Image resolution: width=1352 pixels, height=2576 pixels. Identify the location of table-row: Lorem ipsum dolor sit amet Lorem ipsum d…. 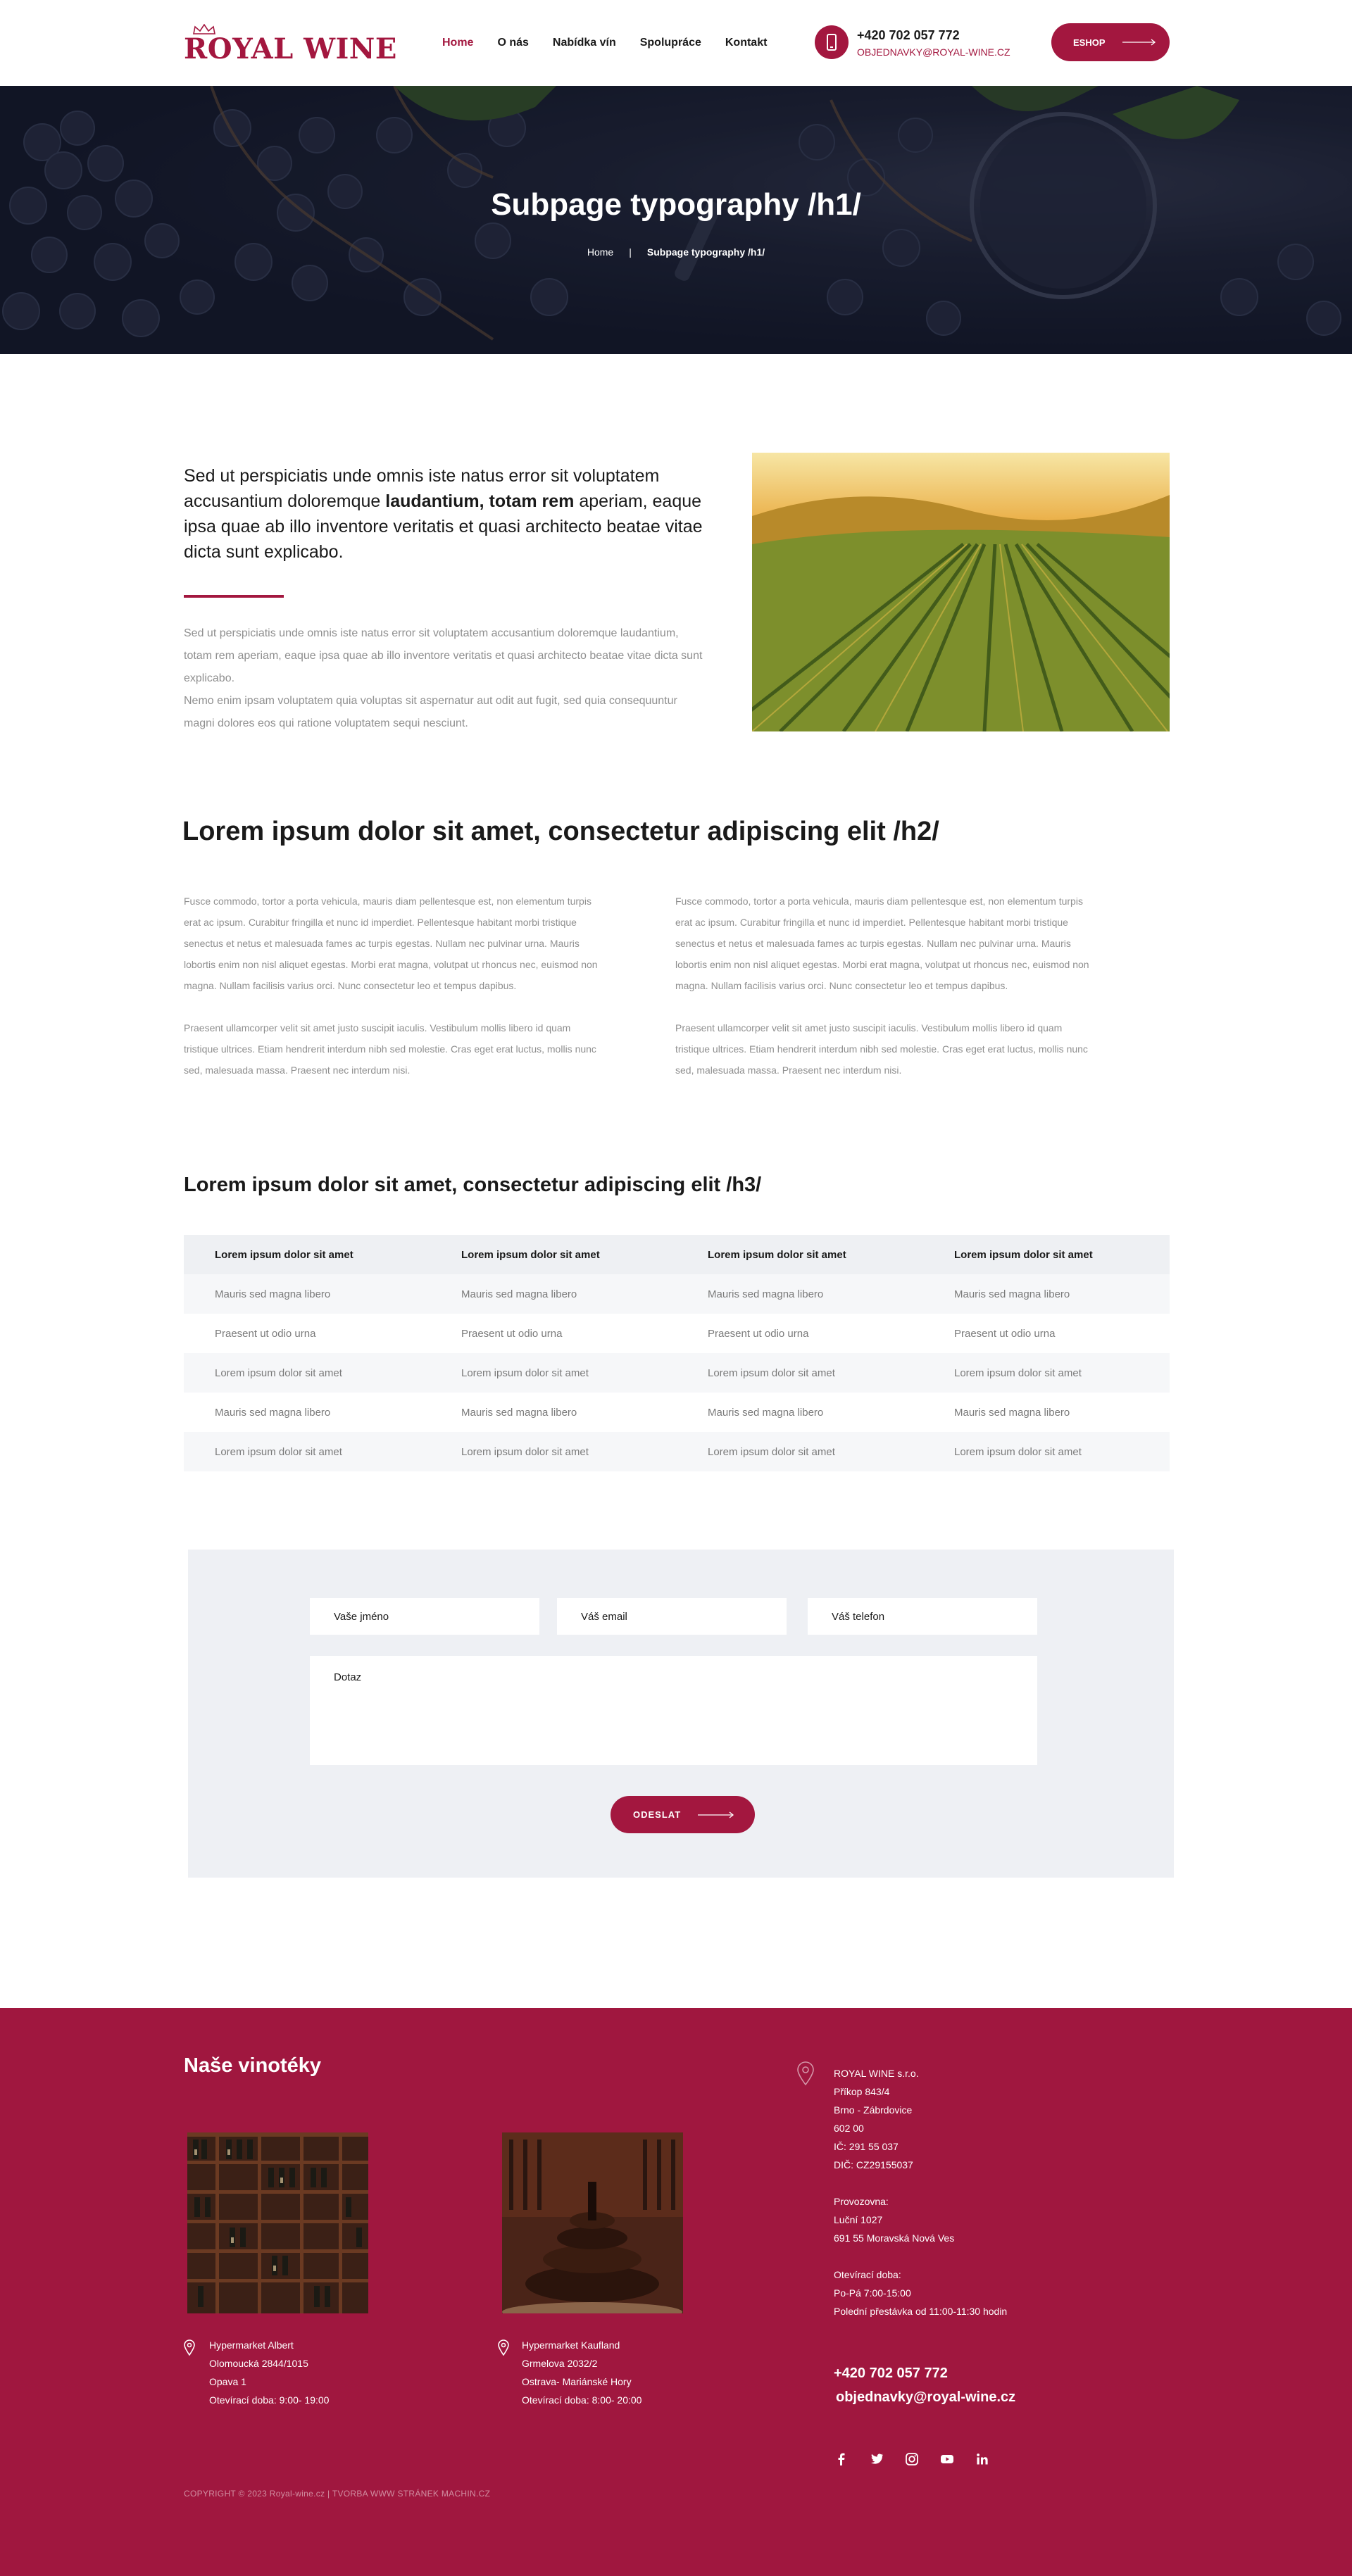
(677, 1451).